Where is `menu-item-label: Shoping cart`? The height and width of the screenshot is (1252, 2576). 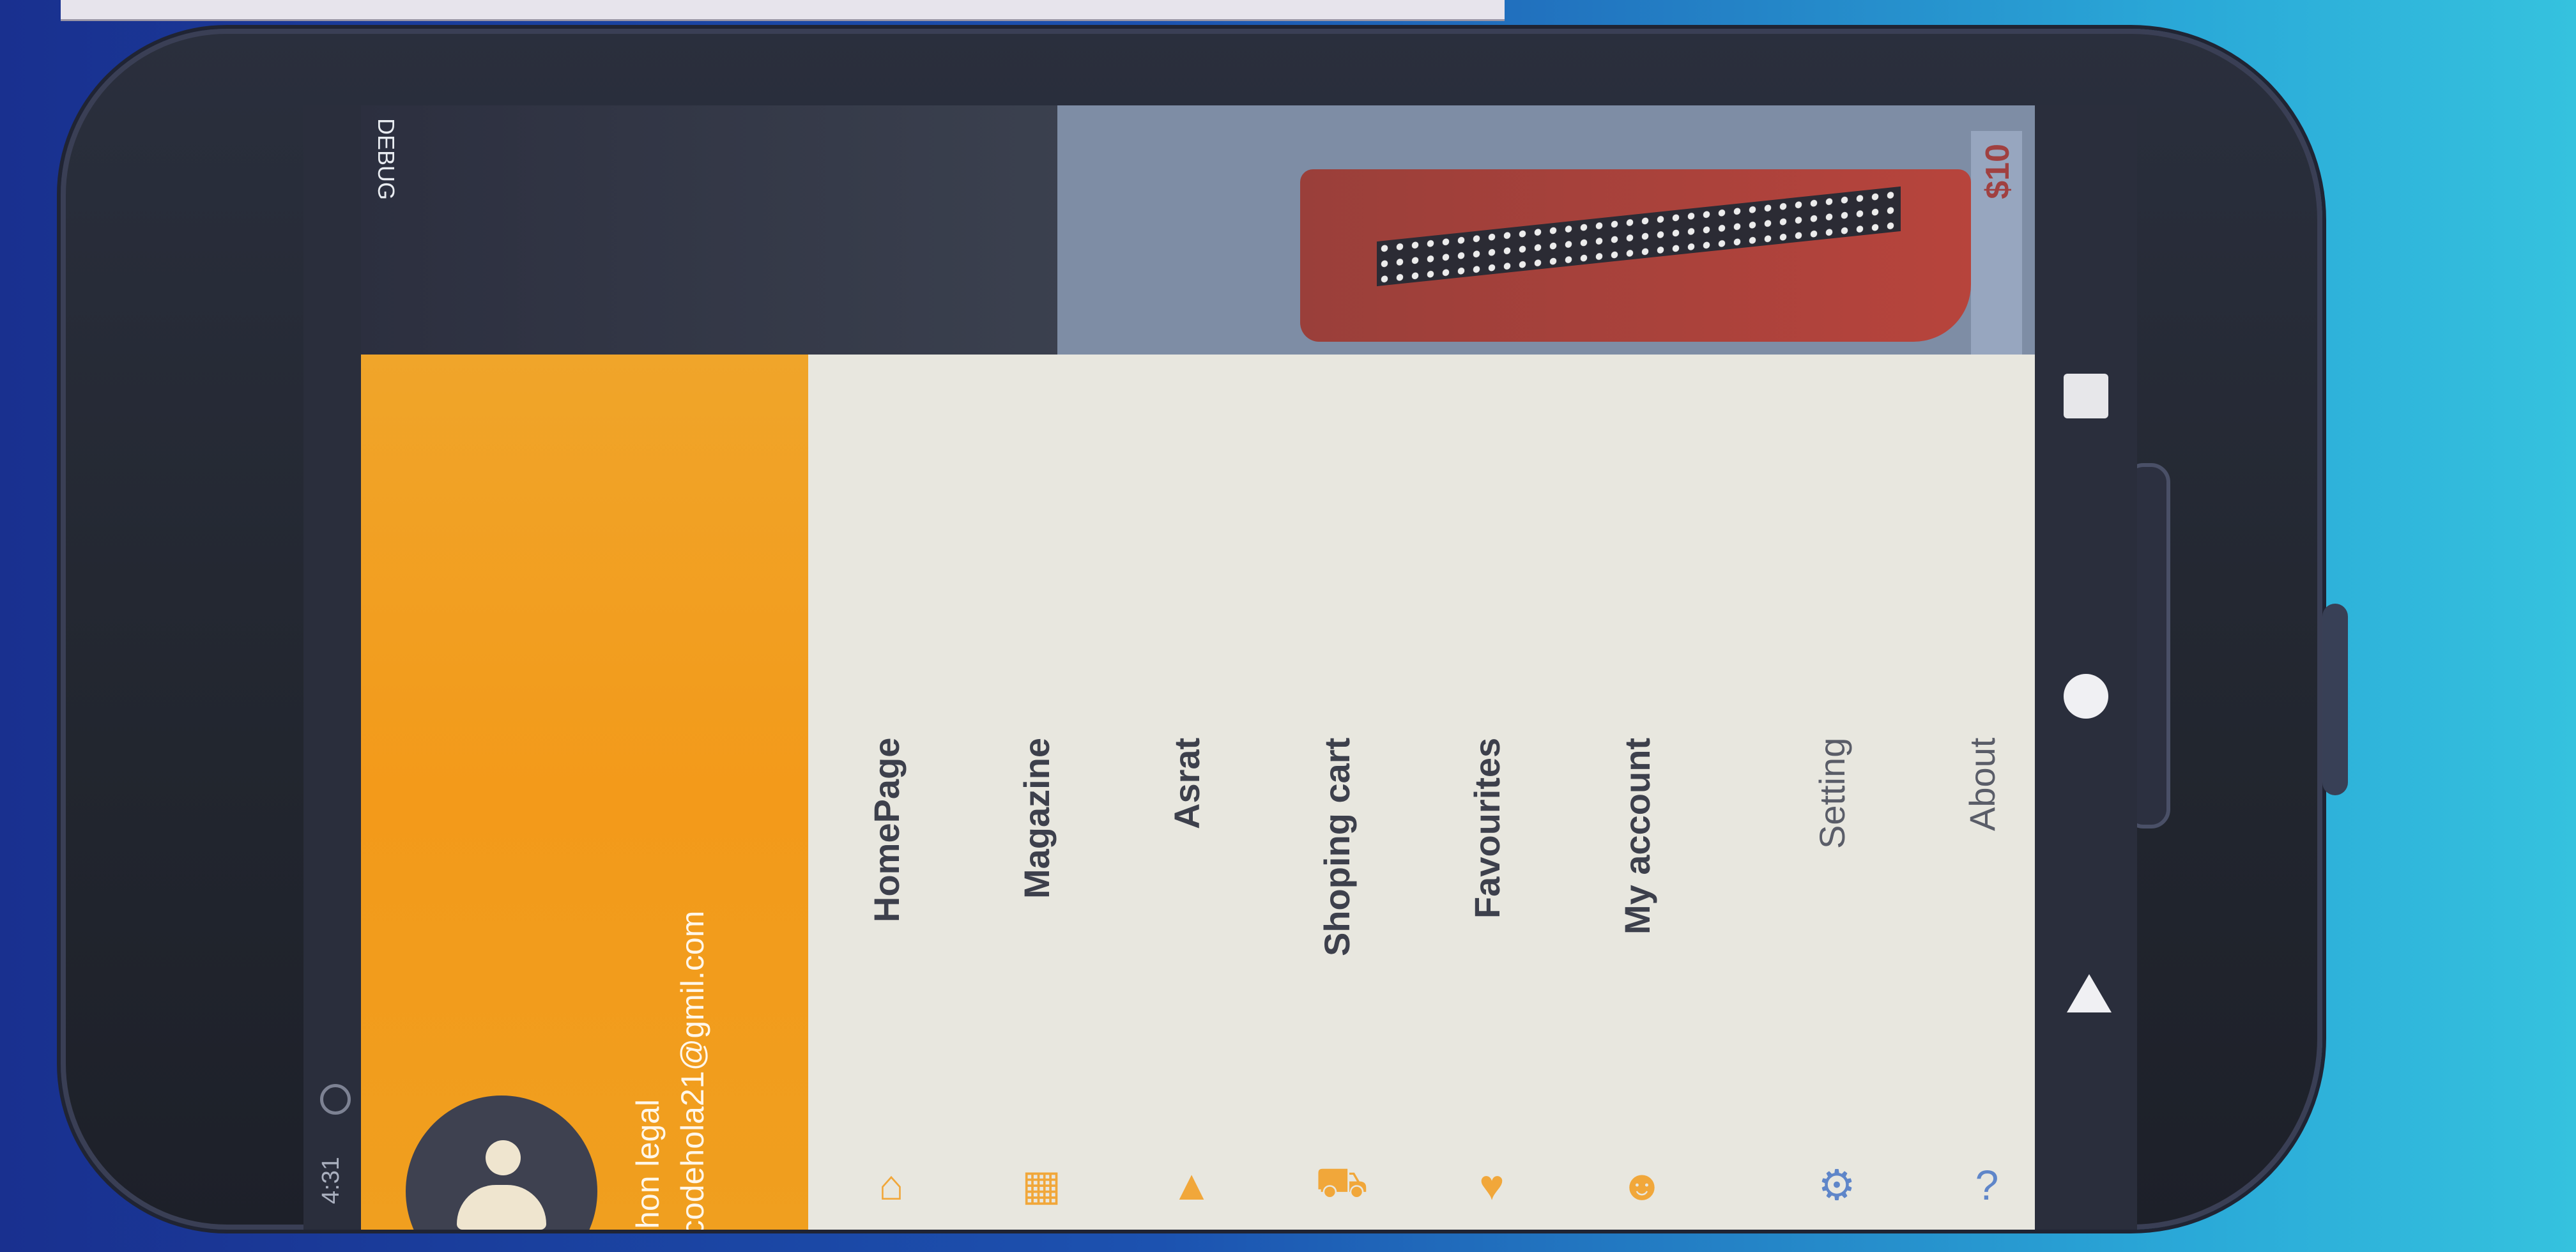 menu-item-label: Shoping cart is located at coordinates (1337, 847).